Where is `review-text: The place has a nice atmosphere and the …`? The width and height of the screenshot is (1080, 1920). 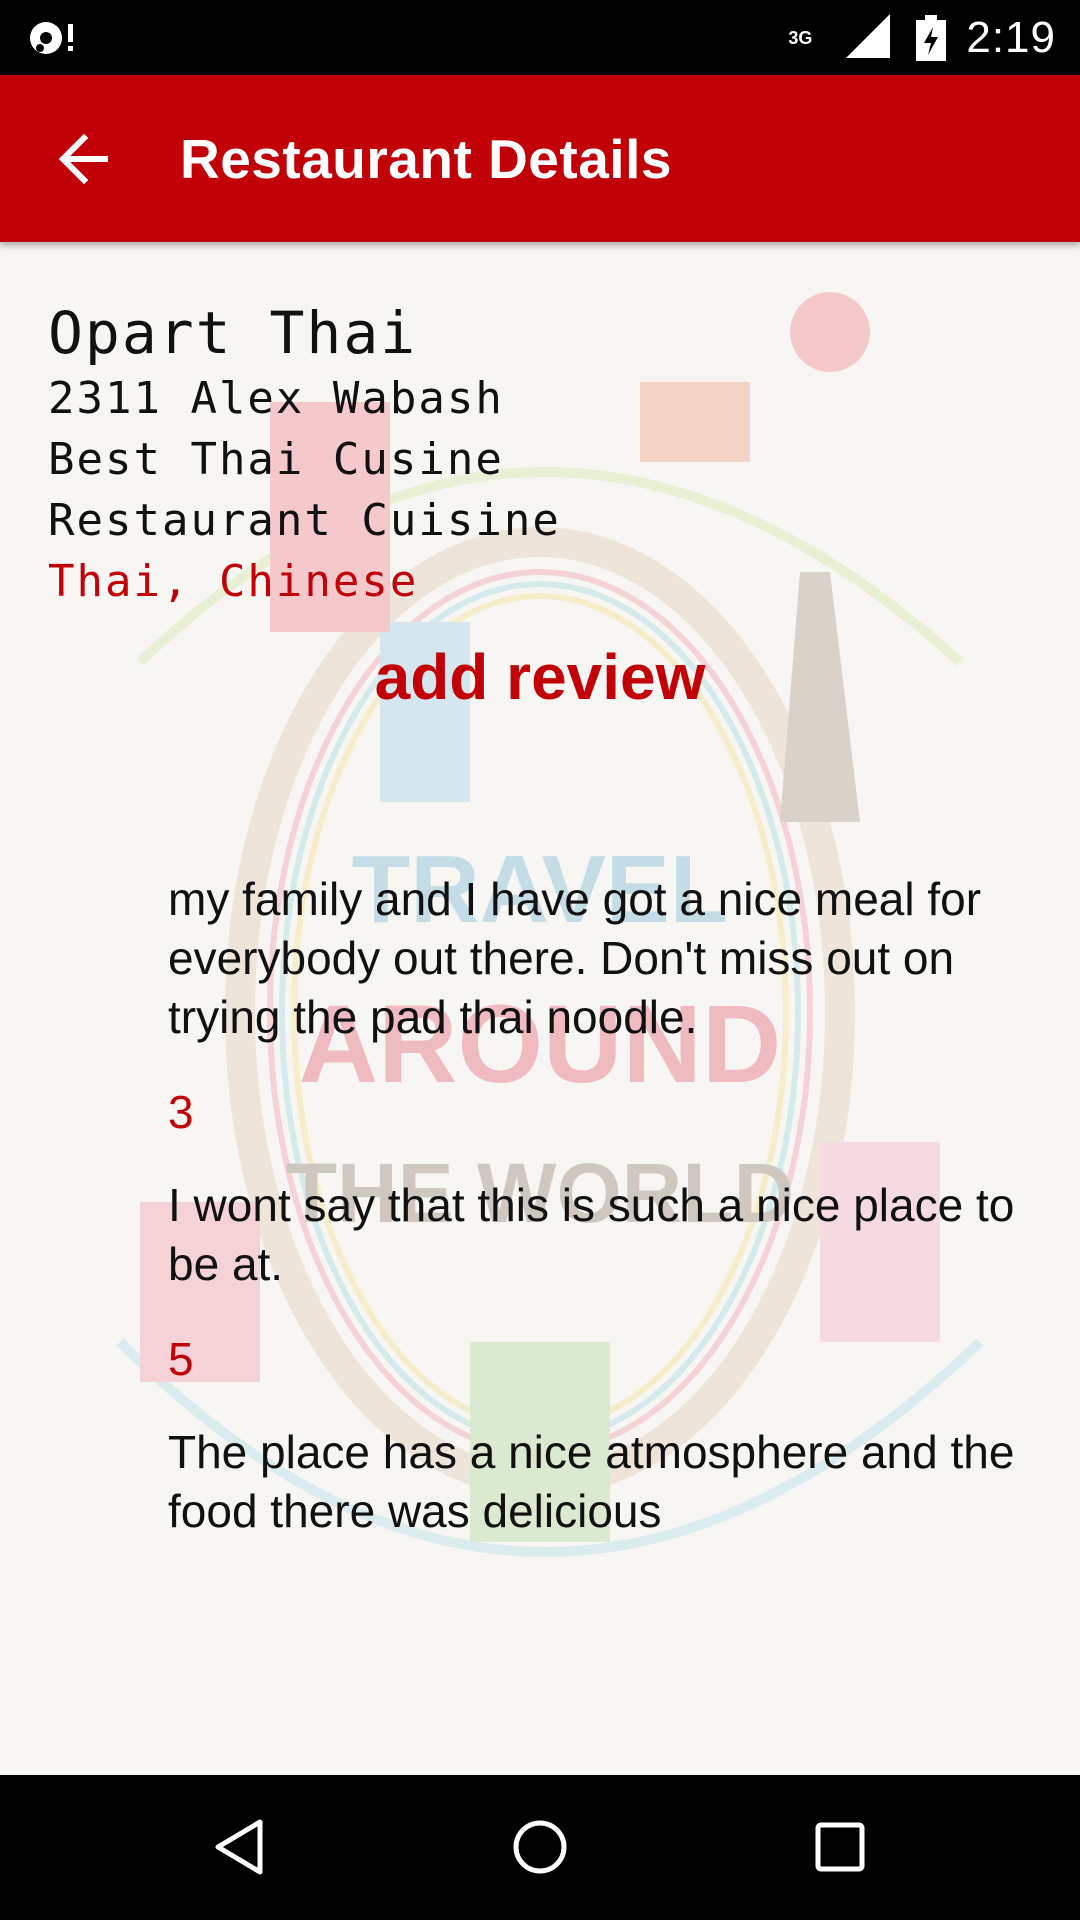 review-text: The place has a nice atmosphere and the … is located at coordinates (591, 1481).